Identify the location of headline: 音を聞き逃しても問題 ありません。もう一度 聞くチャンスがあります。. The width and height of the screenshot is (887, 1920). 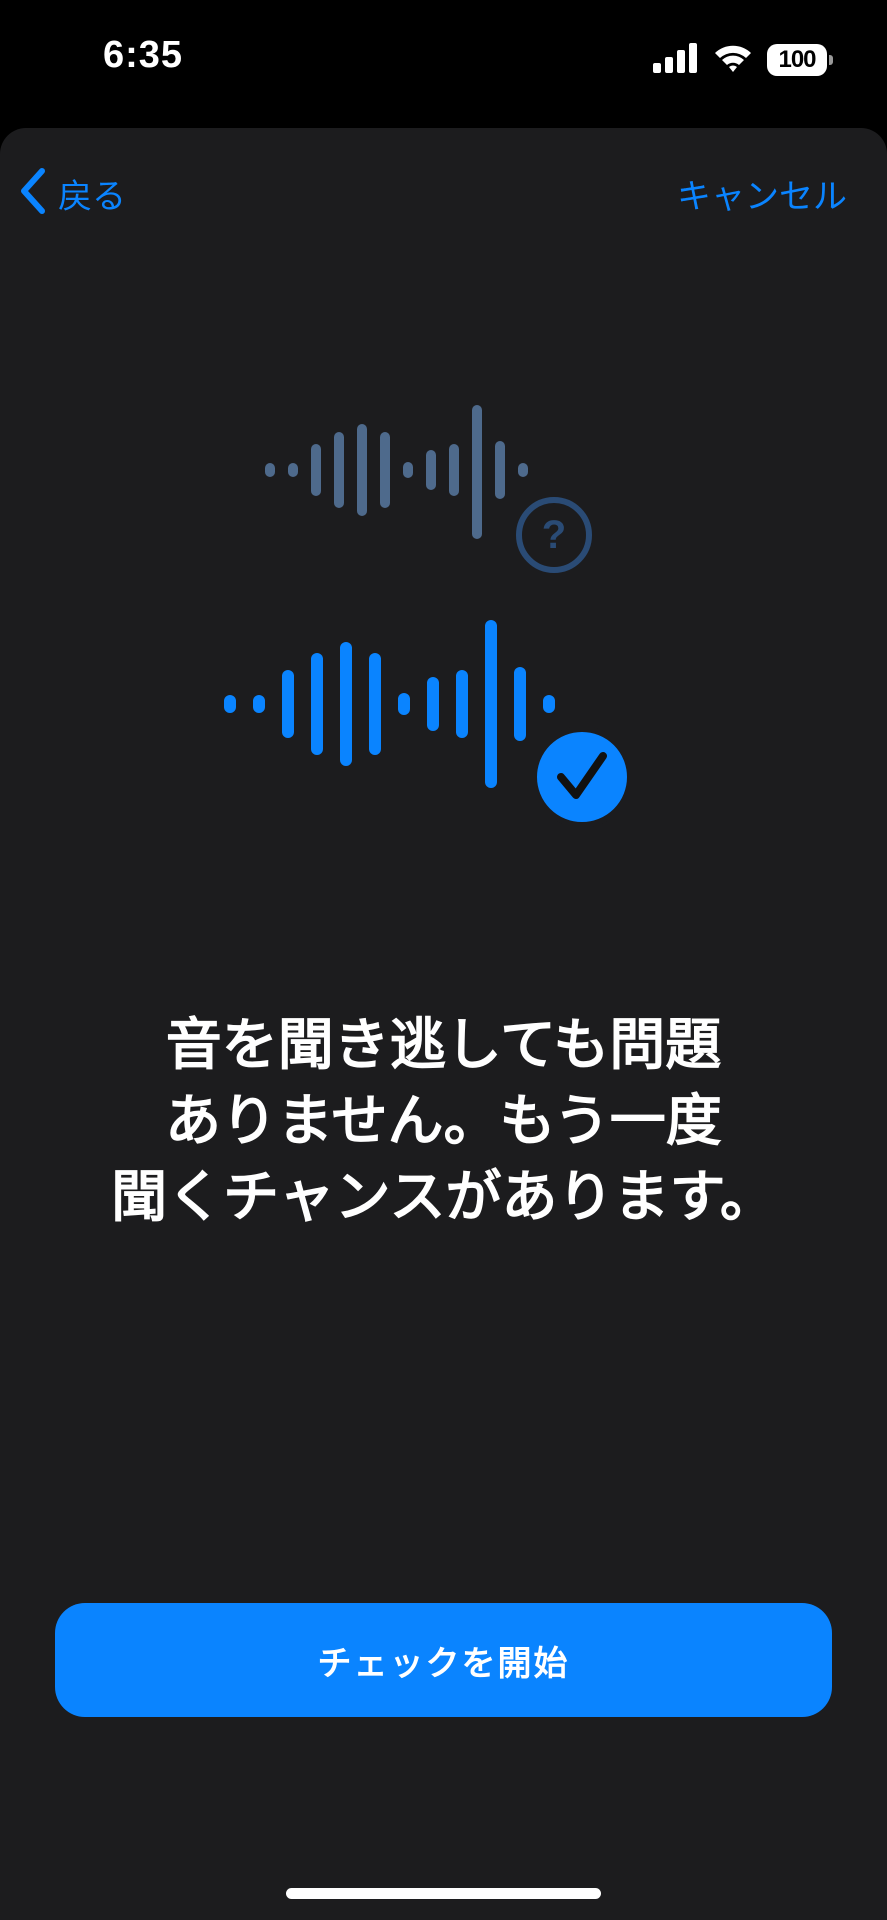
(443, 1121).